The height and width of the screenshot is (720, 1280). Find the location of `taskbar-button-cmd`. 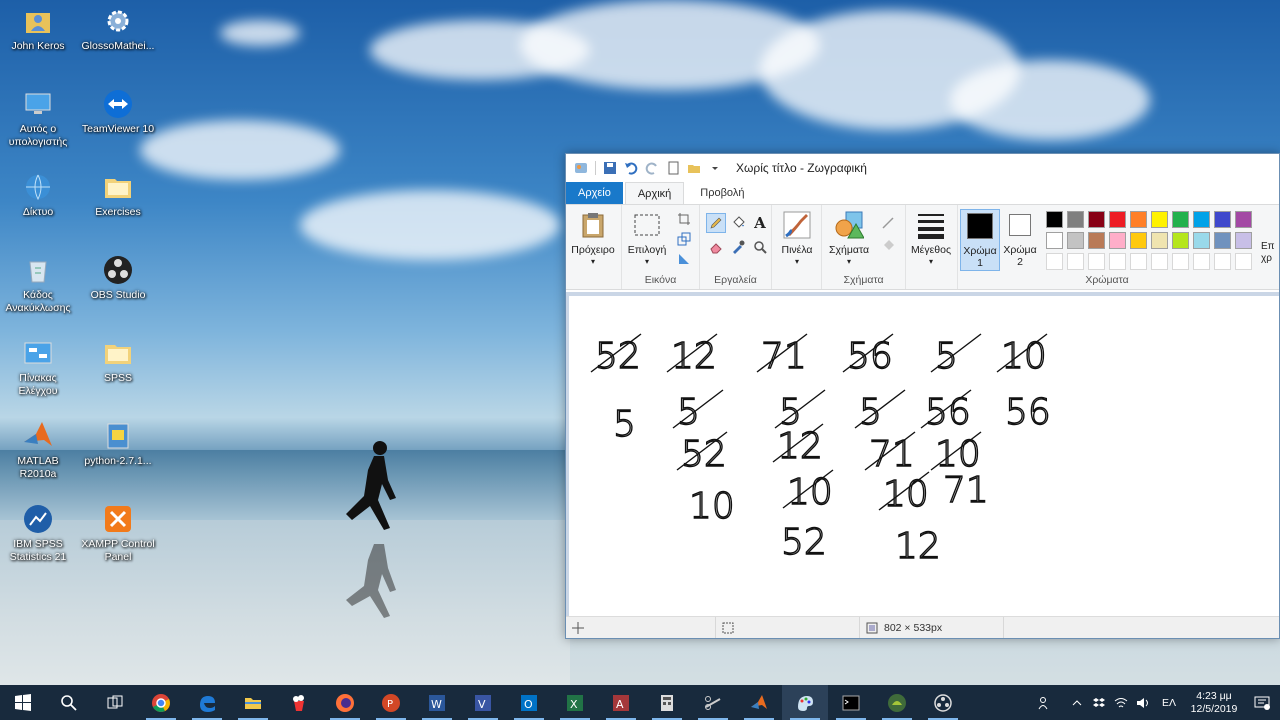

taskbar-button-cmd is located at coordinates (851, 702).